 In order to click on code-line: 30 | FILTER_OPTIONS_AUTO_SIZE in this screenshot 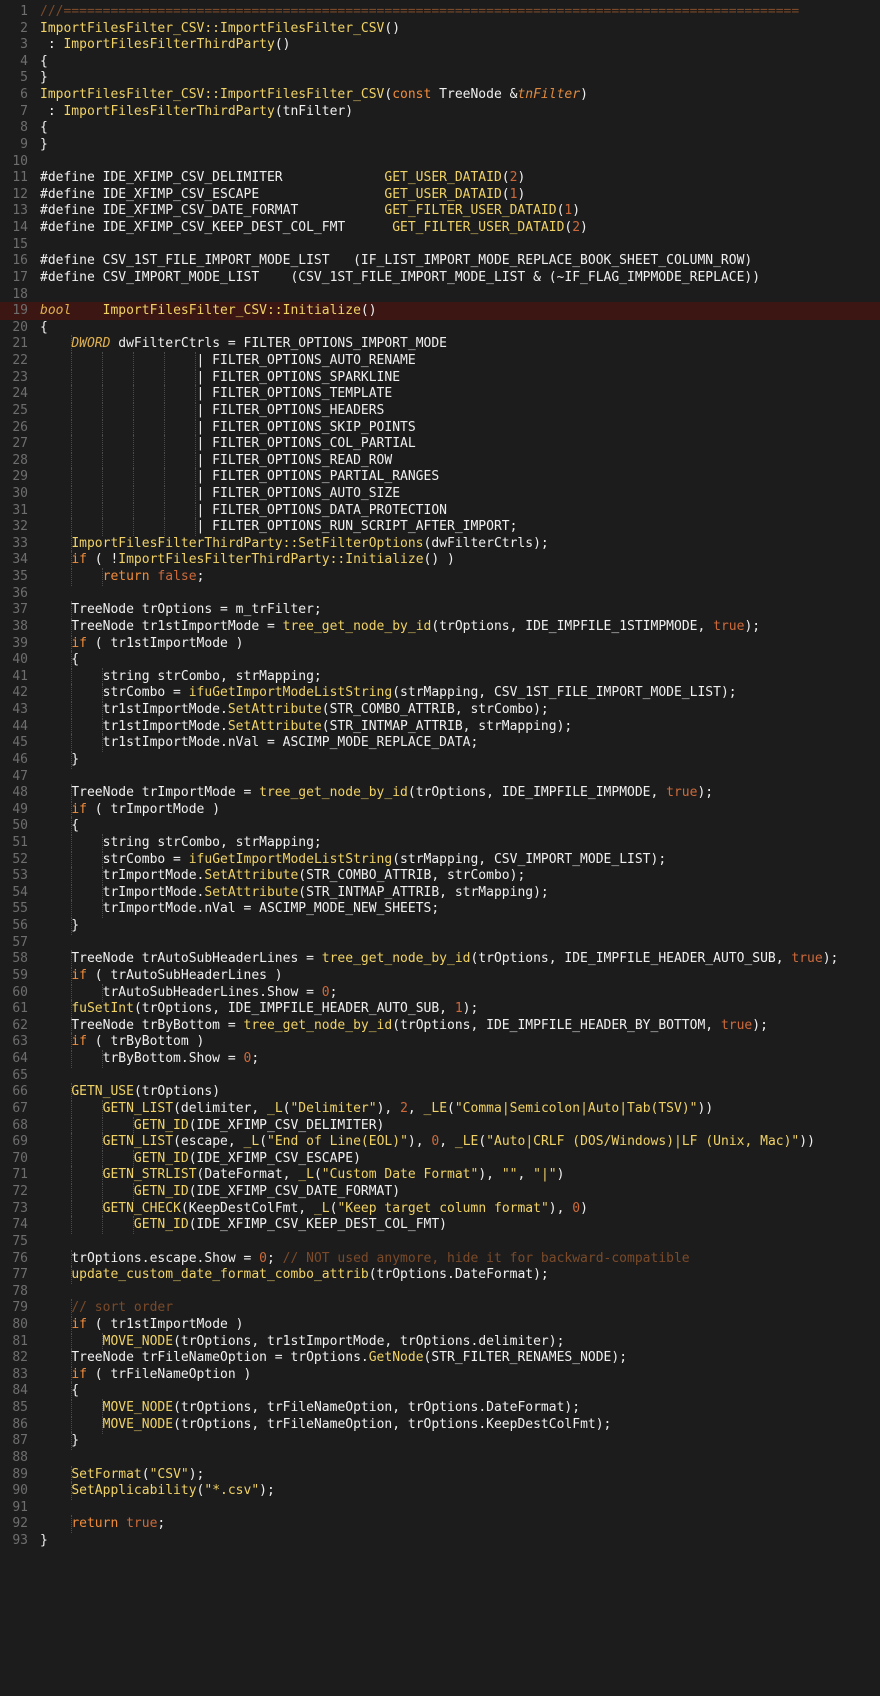, I will do `click(440, 493)`.